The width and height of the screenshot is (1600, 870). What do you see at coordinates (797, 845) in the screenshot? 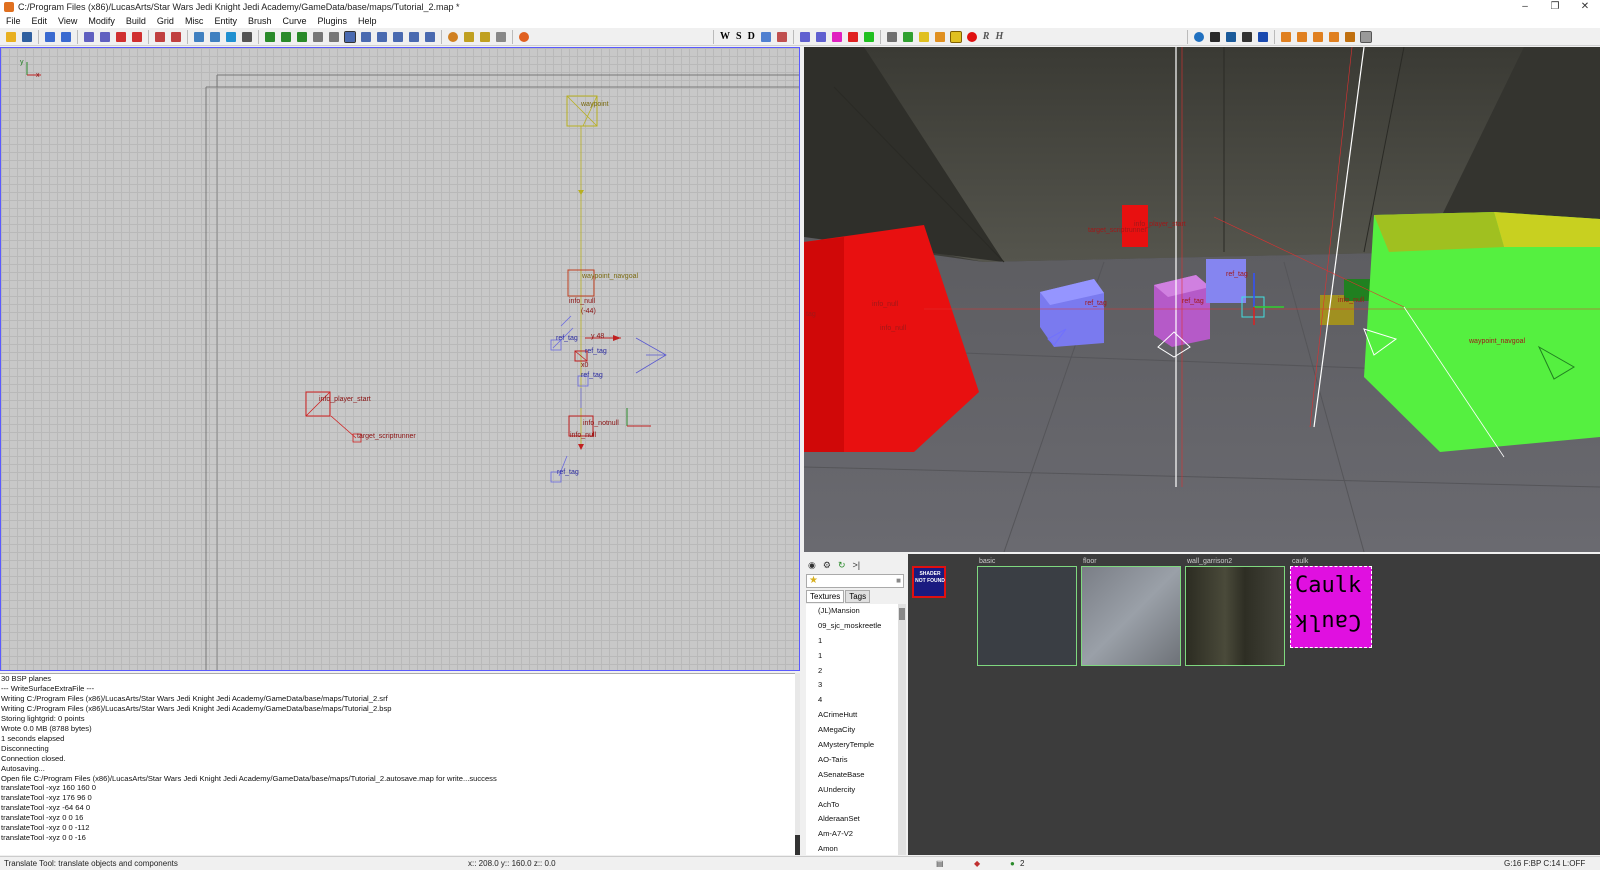
I see `console-scrollbar-thumb` at bounding box center [797, 845].